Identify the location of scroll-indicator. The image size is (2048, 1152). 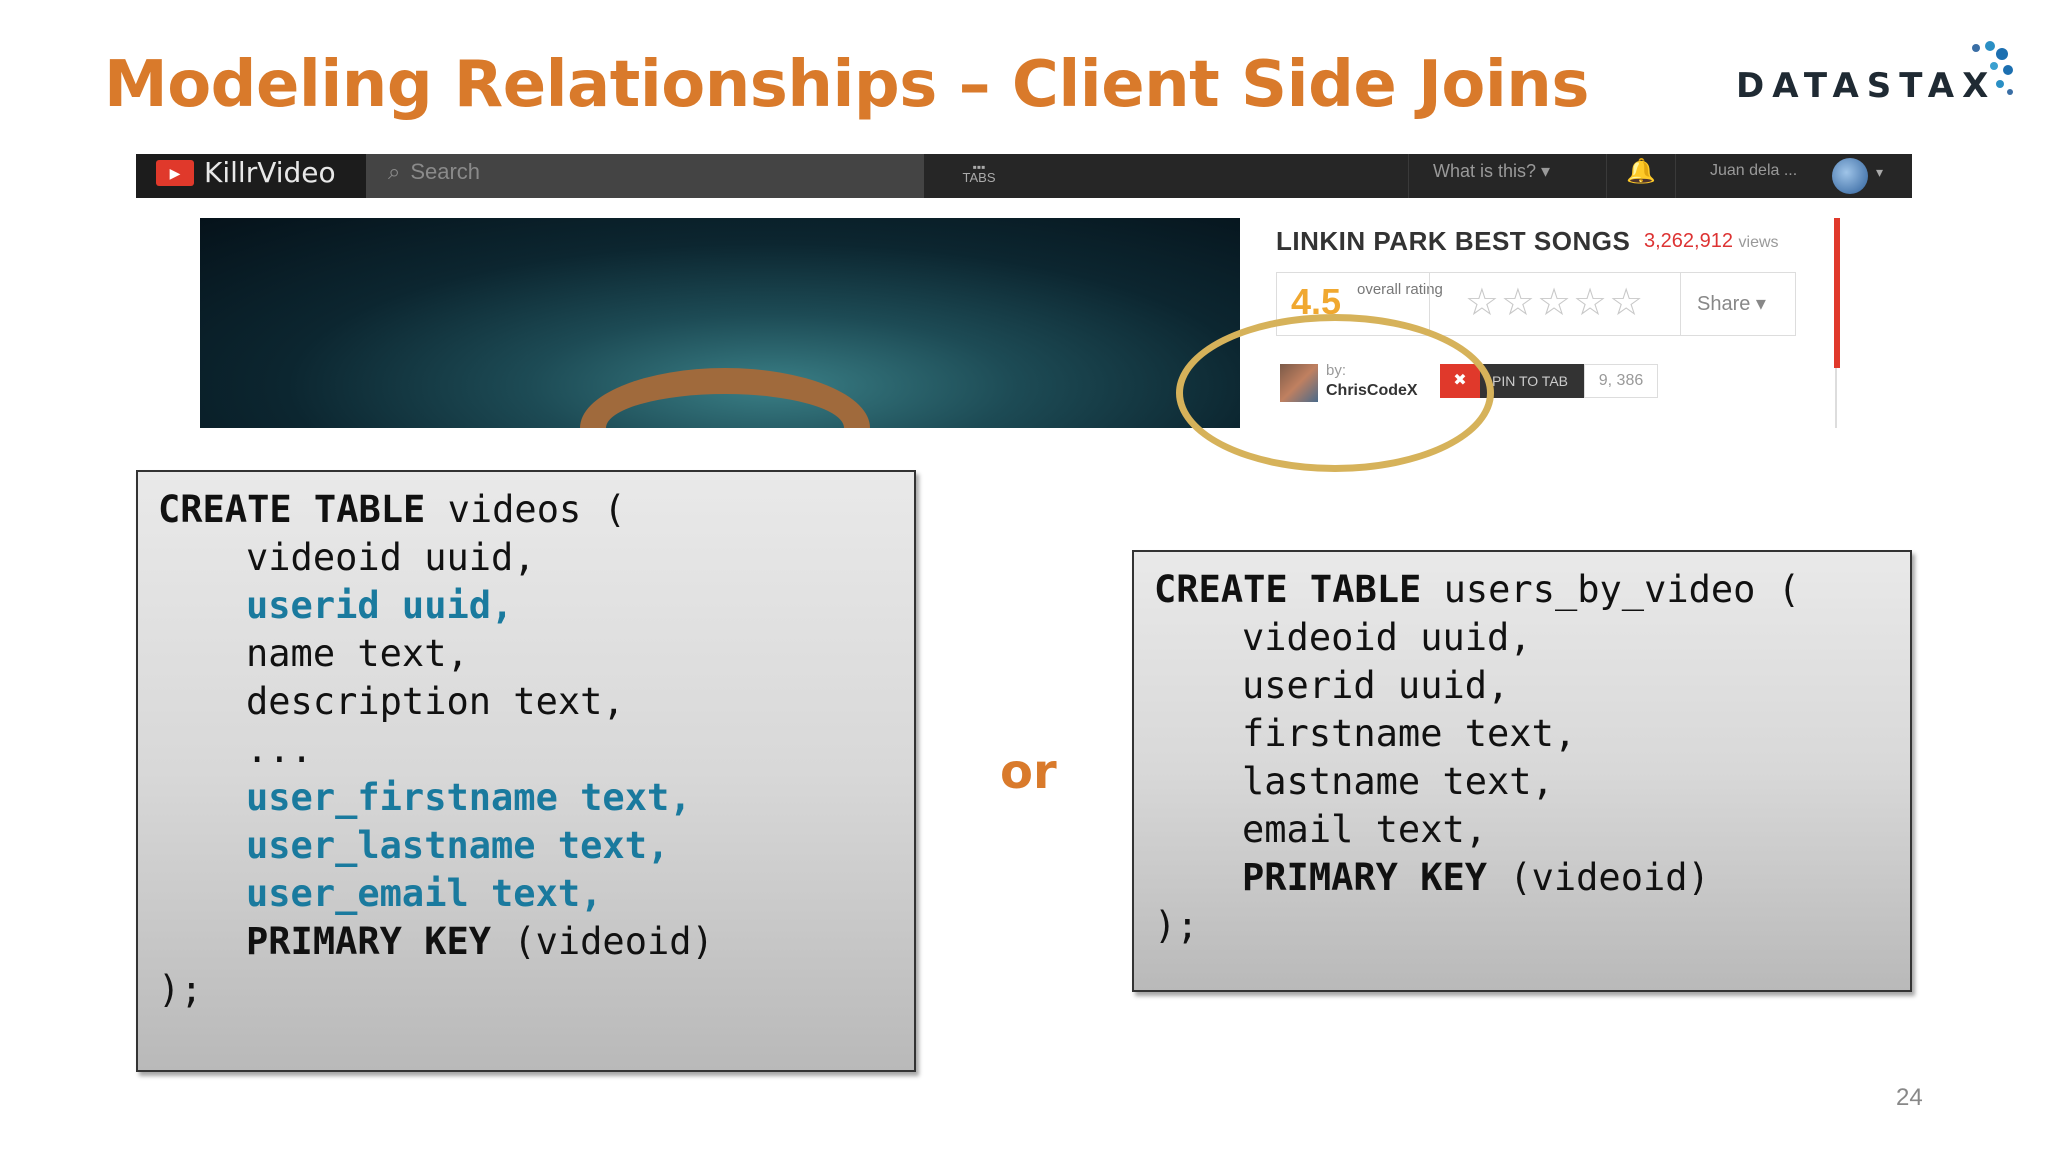
(1837, 293).